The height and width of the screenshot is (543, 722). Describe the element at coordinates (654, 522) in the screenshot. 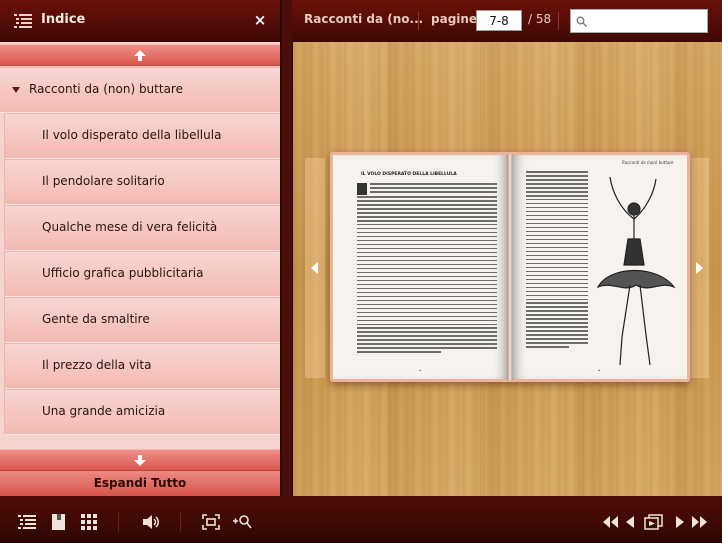

I see `slideshow-icon` at that location.